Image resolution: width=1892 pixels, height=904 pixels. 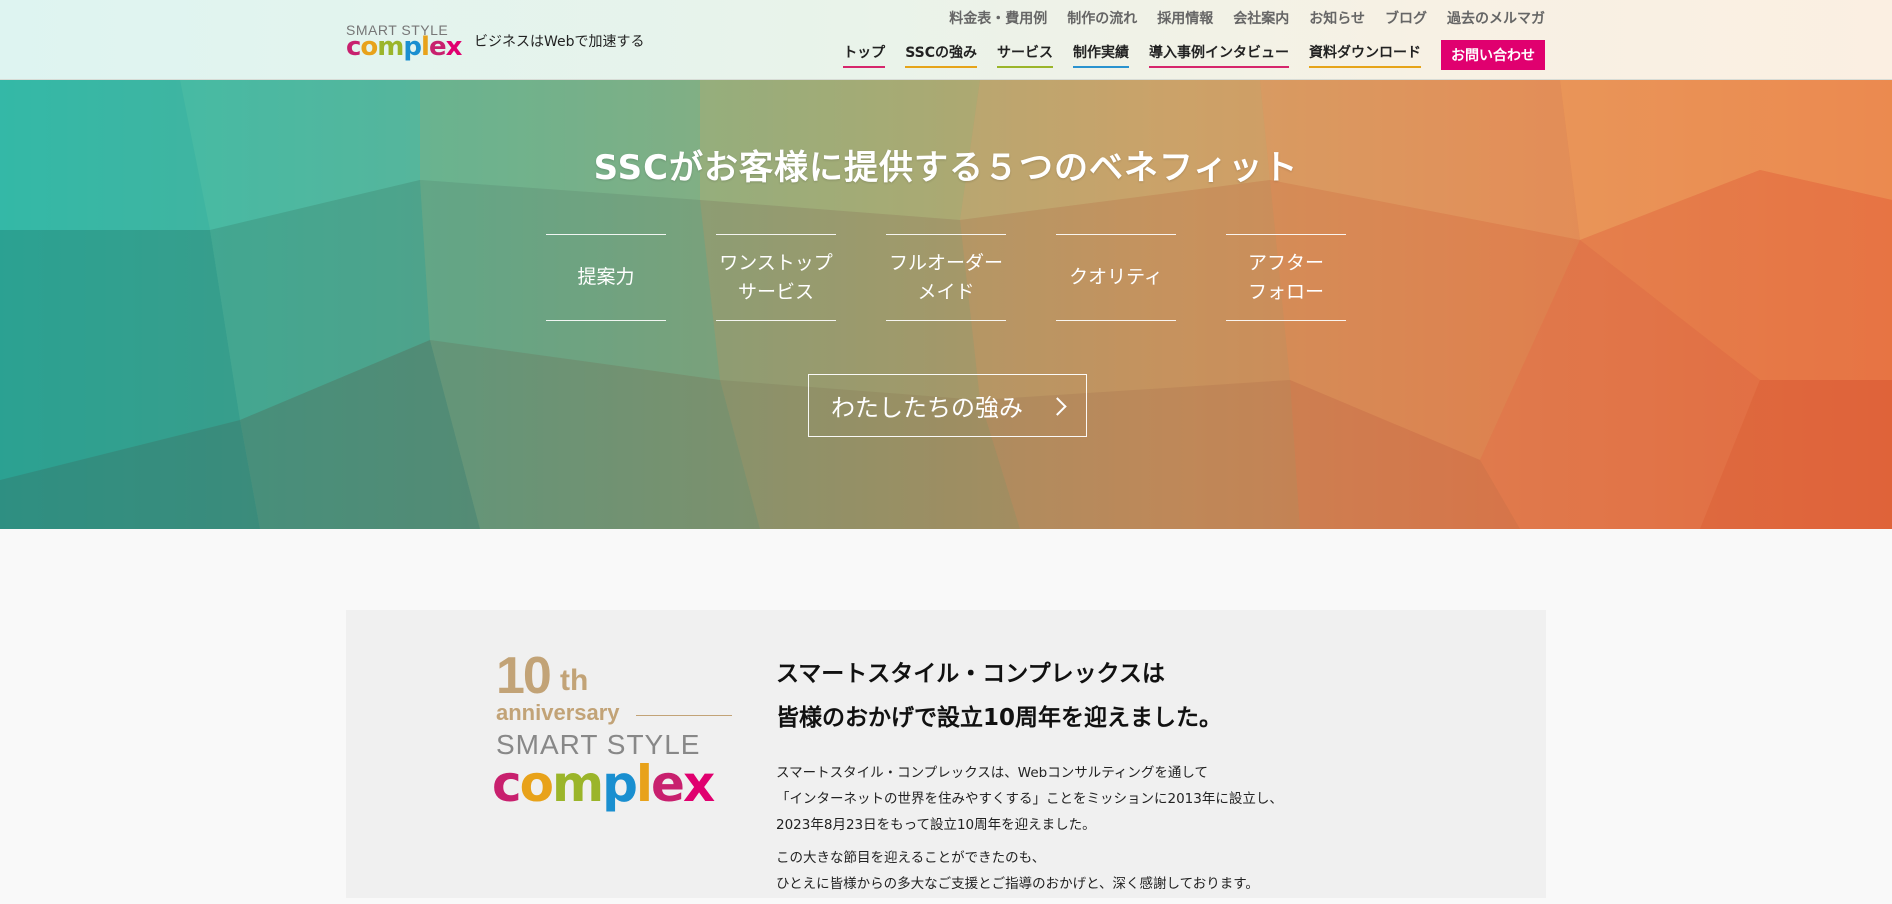 What do you see at coordinates (1365, 55) in the screenshot?
I see `nav-downloads: 資料ダウンロード` at bounding box center [1365, 55].